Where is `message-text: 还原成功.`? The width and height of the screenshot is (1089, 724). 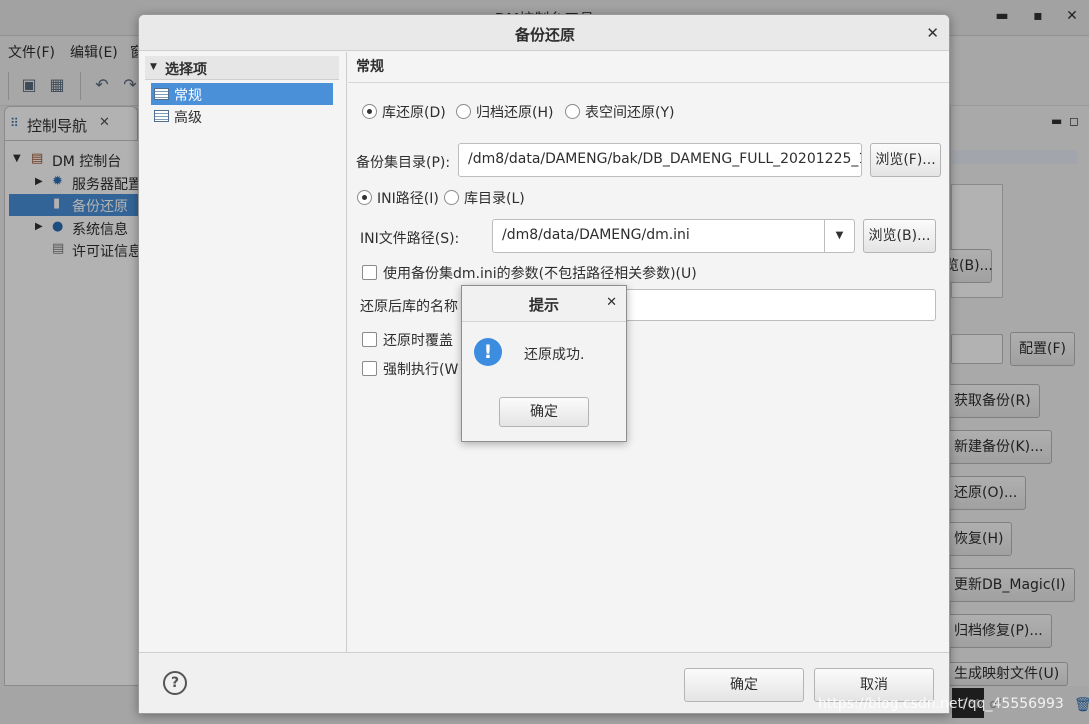
message-text: 还原成功. is located at coordinates (554, 355).